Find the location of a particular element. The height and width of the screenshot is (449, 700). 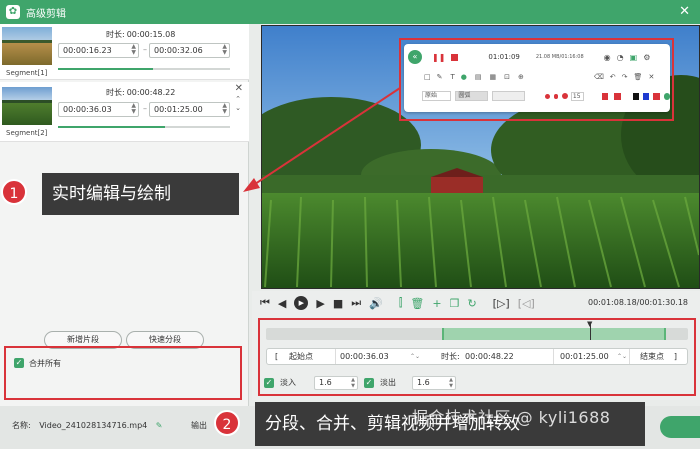

annotation-box-left is located at coordinates (123, 373).